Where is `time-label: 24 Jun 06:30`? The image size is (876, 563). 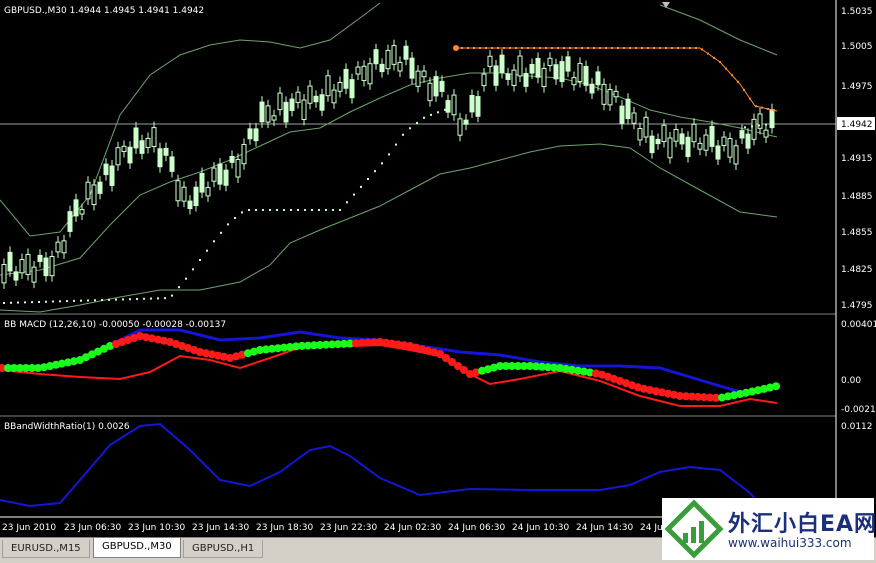 time-label: 24 Jun 06:30 is located at coordinates (476, 528).